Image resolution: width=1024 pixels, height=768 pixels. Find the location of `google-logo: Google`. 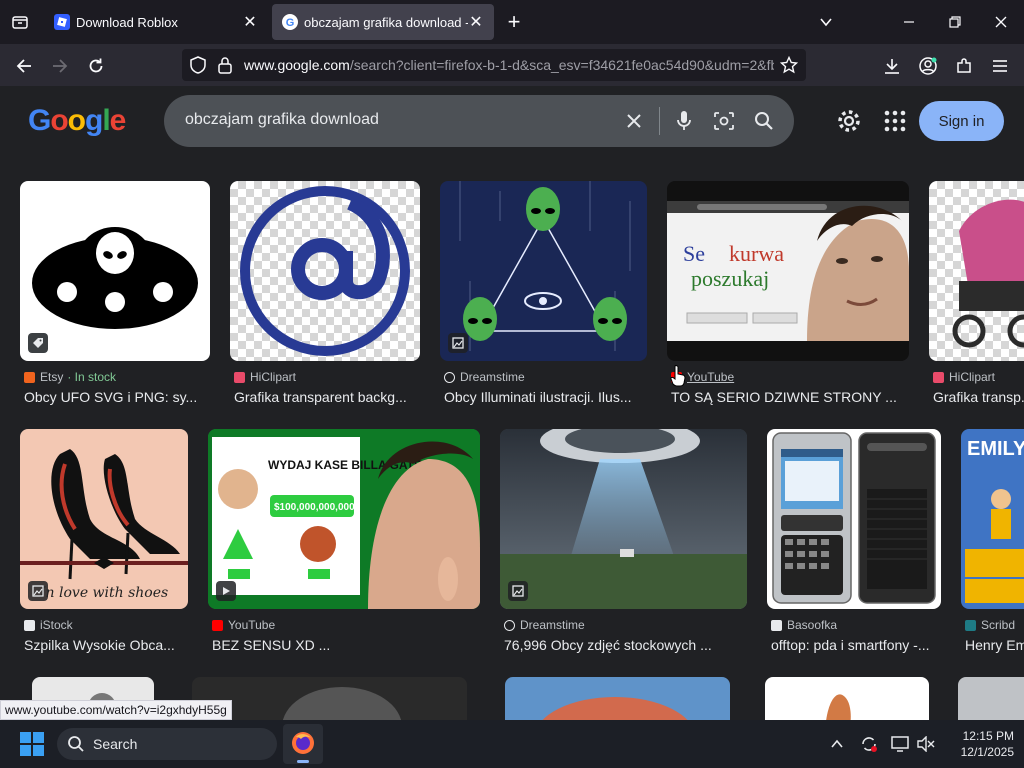

google-logo: Google is located at coordinates (77, 121).